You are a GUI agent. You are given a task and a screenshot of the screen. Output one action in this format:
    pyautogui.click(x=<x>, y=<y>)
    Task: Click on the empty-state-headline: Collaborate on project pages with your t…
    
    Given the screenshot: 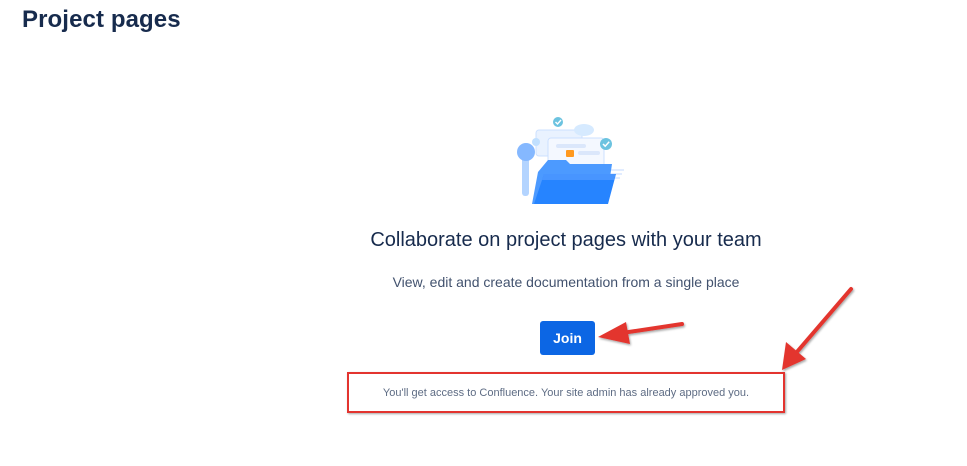 What is the action you would take?
    pyautogui.click(x=566, y=240)
    